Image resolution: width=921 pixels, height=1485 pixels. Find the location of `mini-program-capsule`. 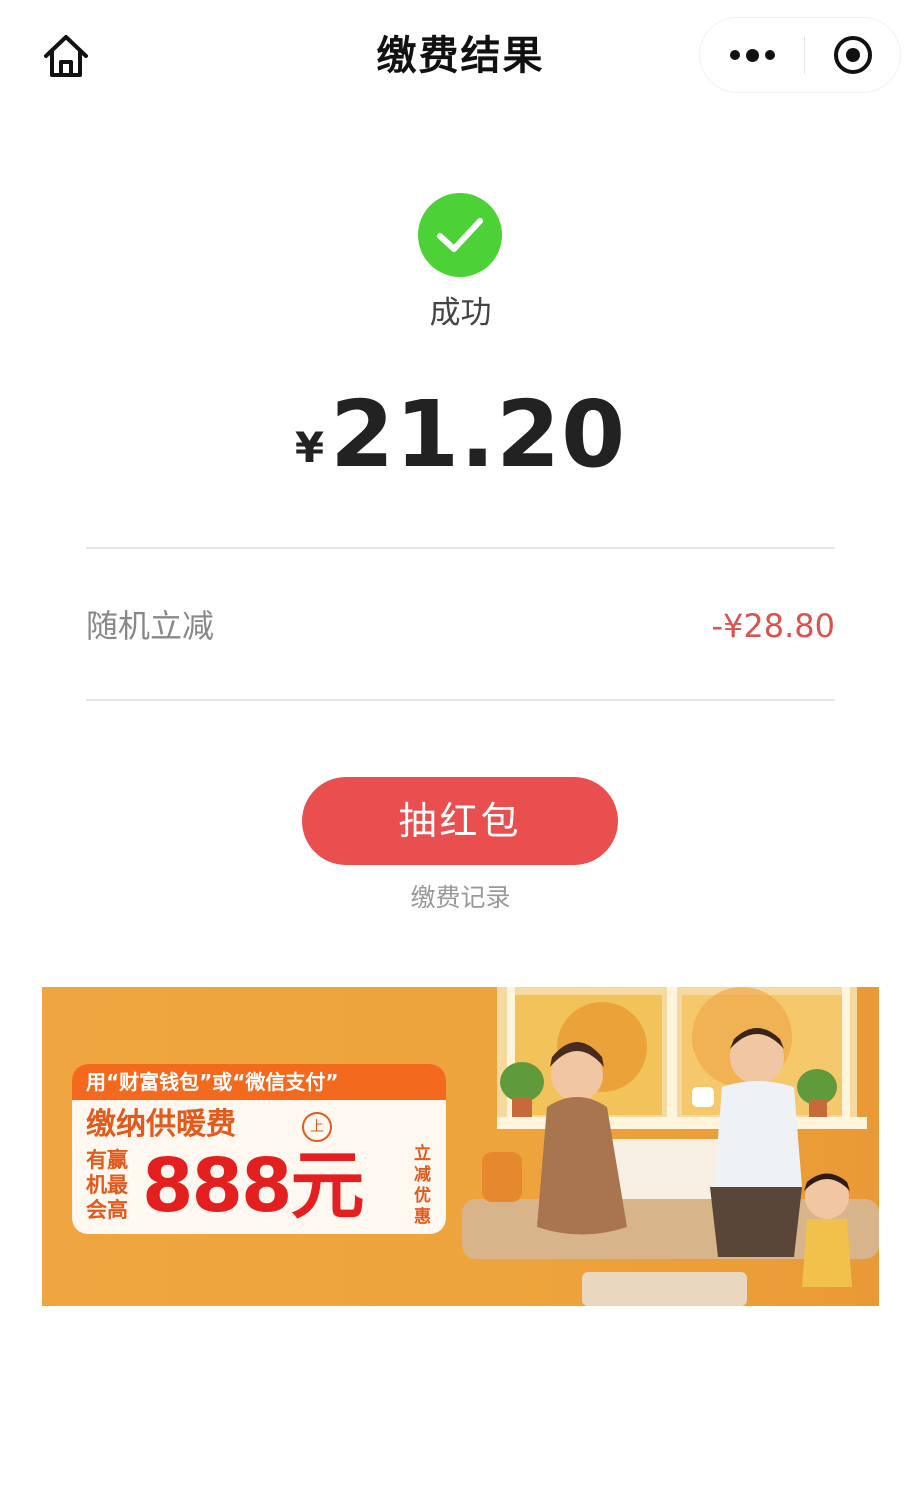

mini-program-capsule is located at coordinates (800, 55).